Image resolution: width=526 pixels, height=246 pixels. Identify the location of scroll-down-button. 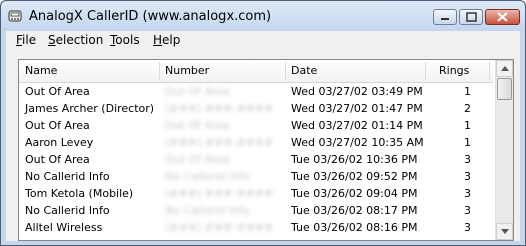
(504, 231).